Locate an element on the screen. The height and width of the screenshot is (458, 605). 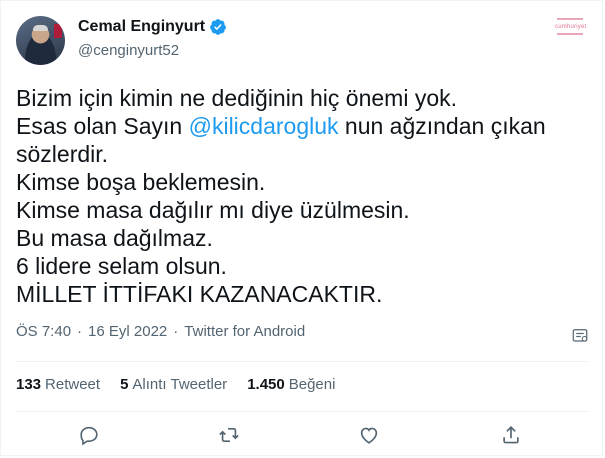
tweet-stats: 133 Retweet 5 Alıntı Tweetler 1.450 Beğeni is located at coordinates (175, 384).